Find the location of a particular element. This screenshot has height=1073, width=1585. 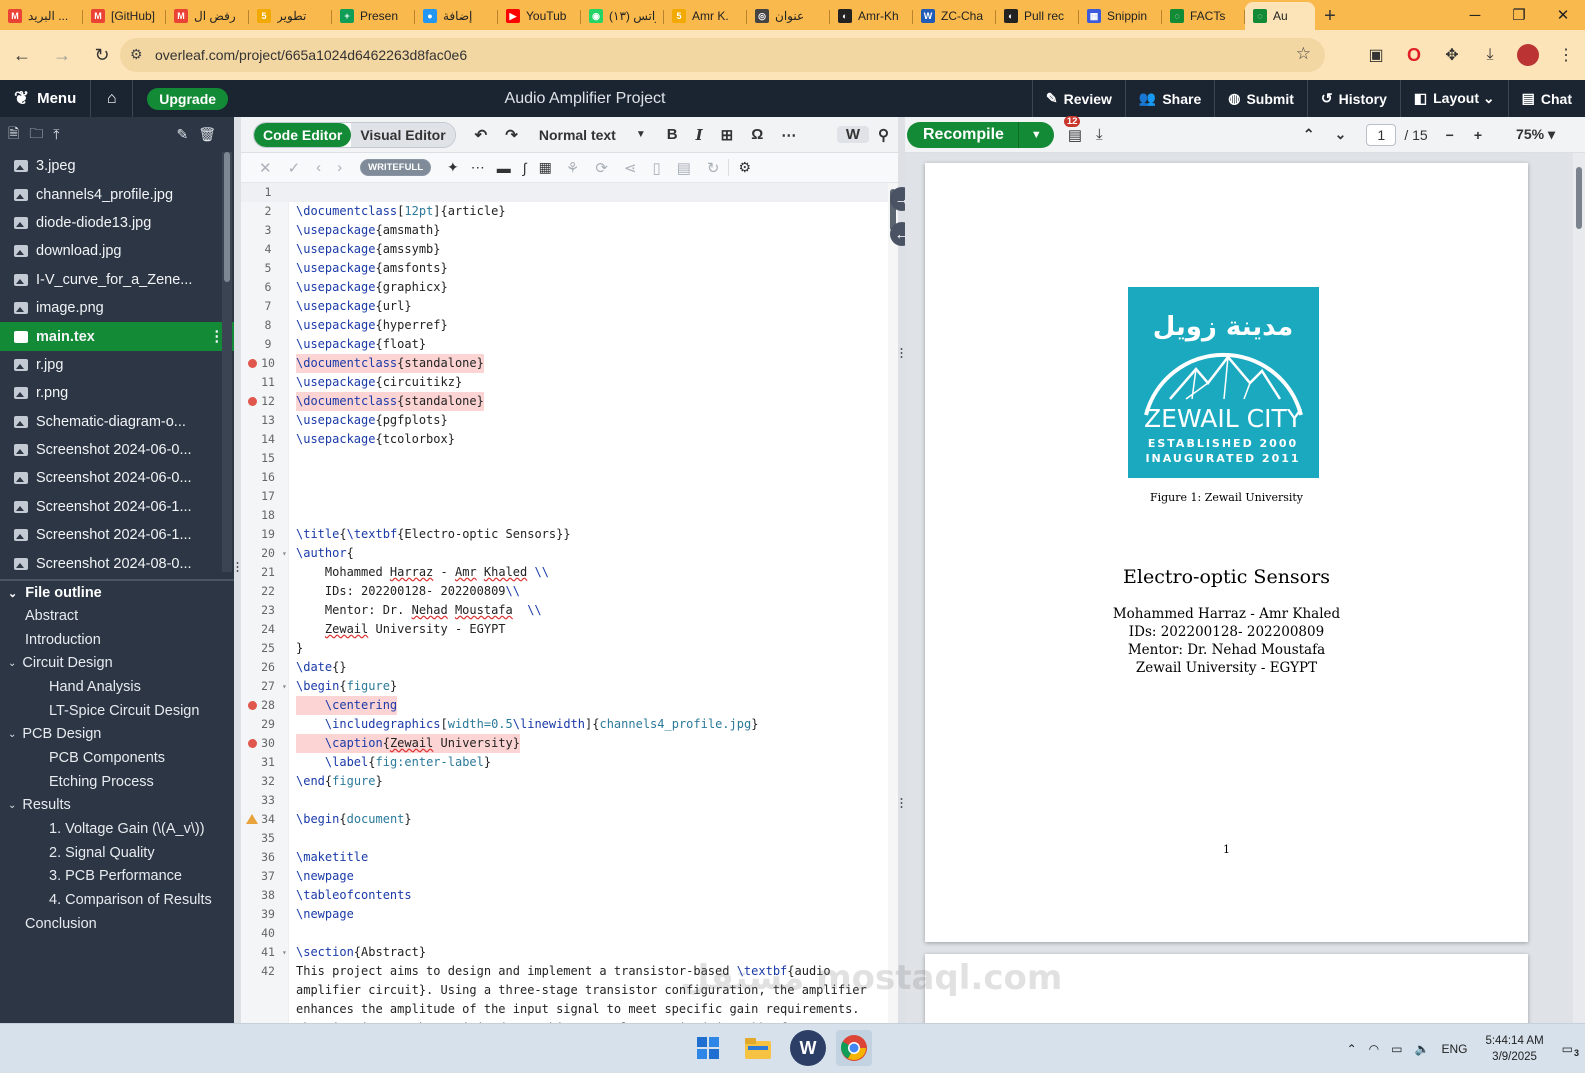

code-line: 4 \usepackage{amssymb} is located at coordinates (569, 249).